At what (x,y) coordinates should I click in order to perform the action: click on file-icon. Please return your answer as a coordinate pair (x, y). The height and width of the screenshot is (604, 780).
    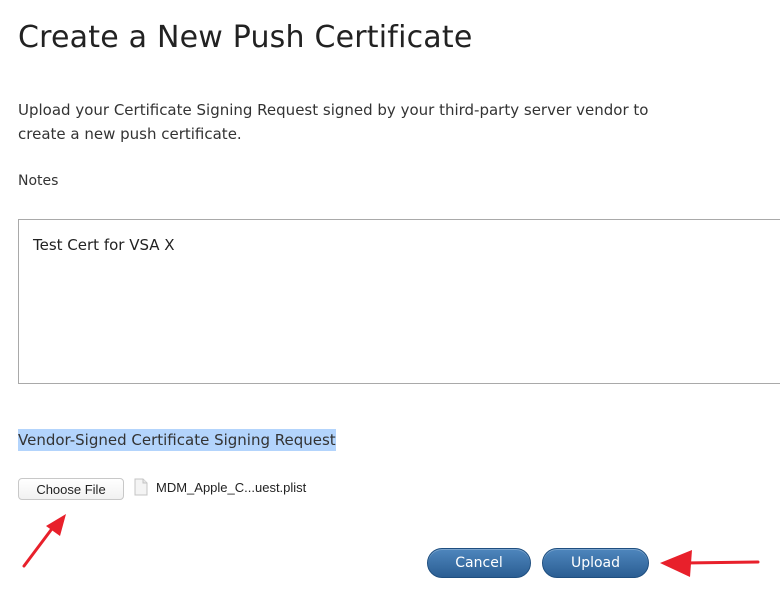
    Looking at the image, I should click on (141, 487).